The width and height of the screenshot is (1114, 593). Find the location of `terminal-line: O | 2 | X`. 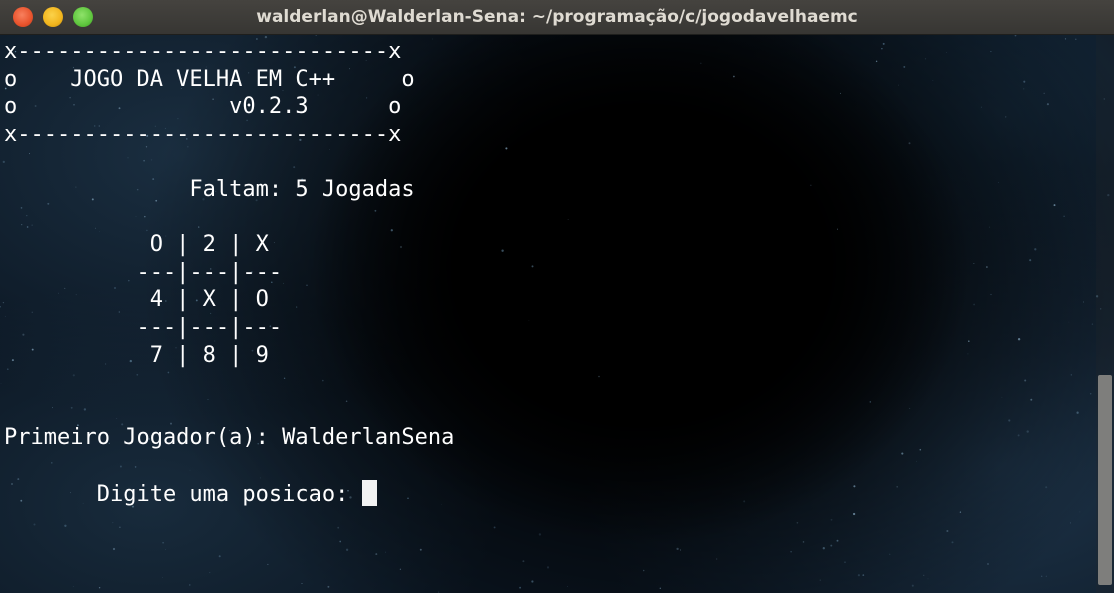

terminal-line: O | 2 | X is located at coordinates (209, 245).